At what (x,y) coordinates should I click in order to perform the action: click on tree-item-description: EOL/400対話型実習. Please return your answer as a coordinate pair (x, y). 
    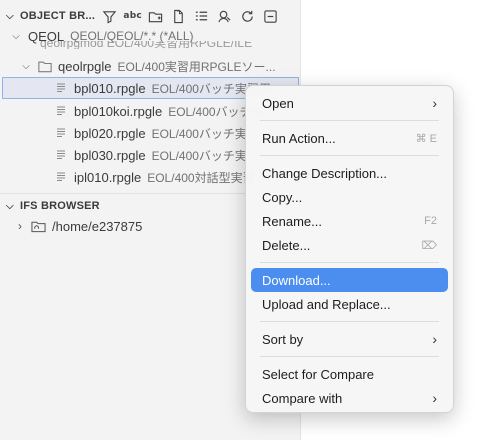
    Looking at the image, I should click on (201, 177).